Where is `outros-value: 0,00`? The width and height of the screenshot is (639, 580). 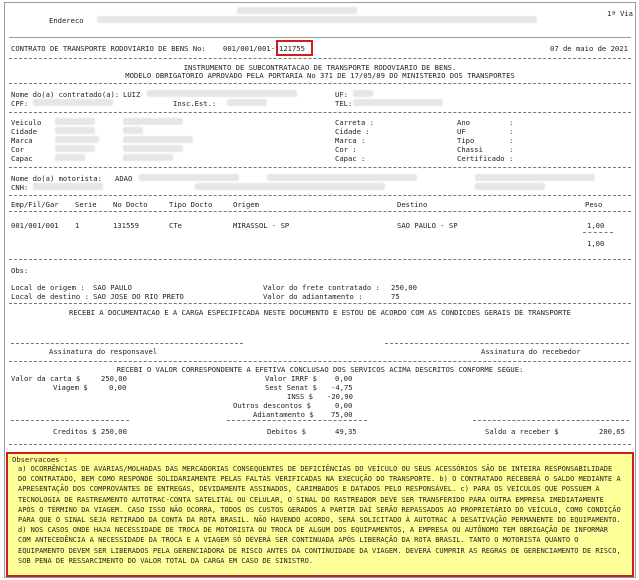 outros-value: 0,00 is located at coordinates (344, 405).